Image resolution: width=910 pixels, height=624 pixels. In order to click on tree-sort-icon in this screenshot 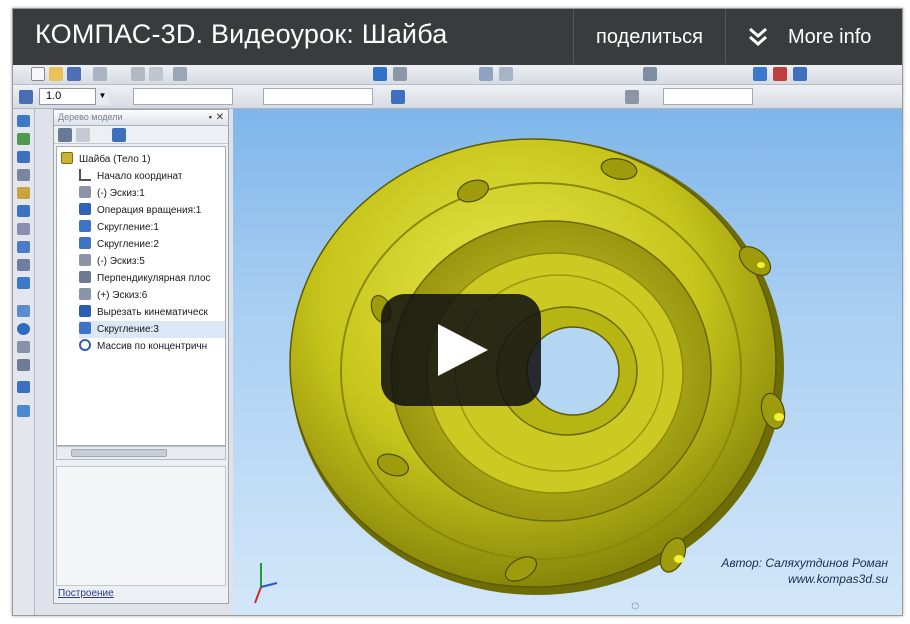, I will do `click(65, 135)`.